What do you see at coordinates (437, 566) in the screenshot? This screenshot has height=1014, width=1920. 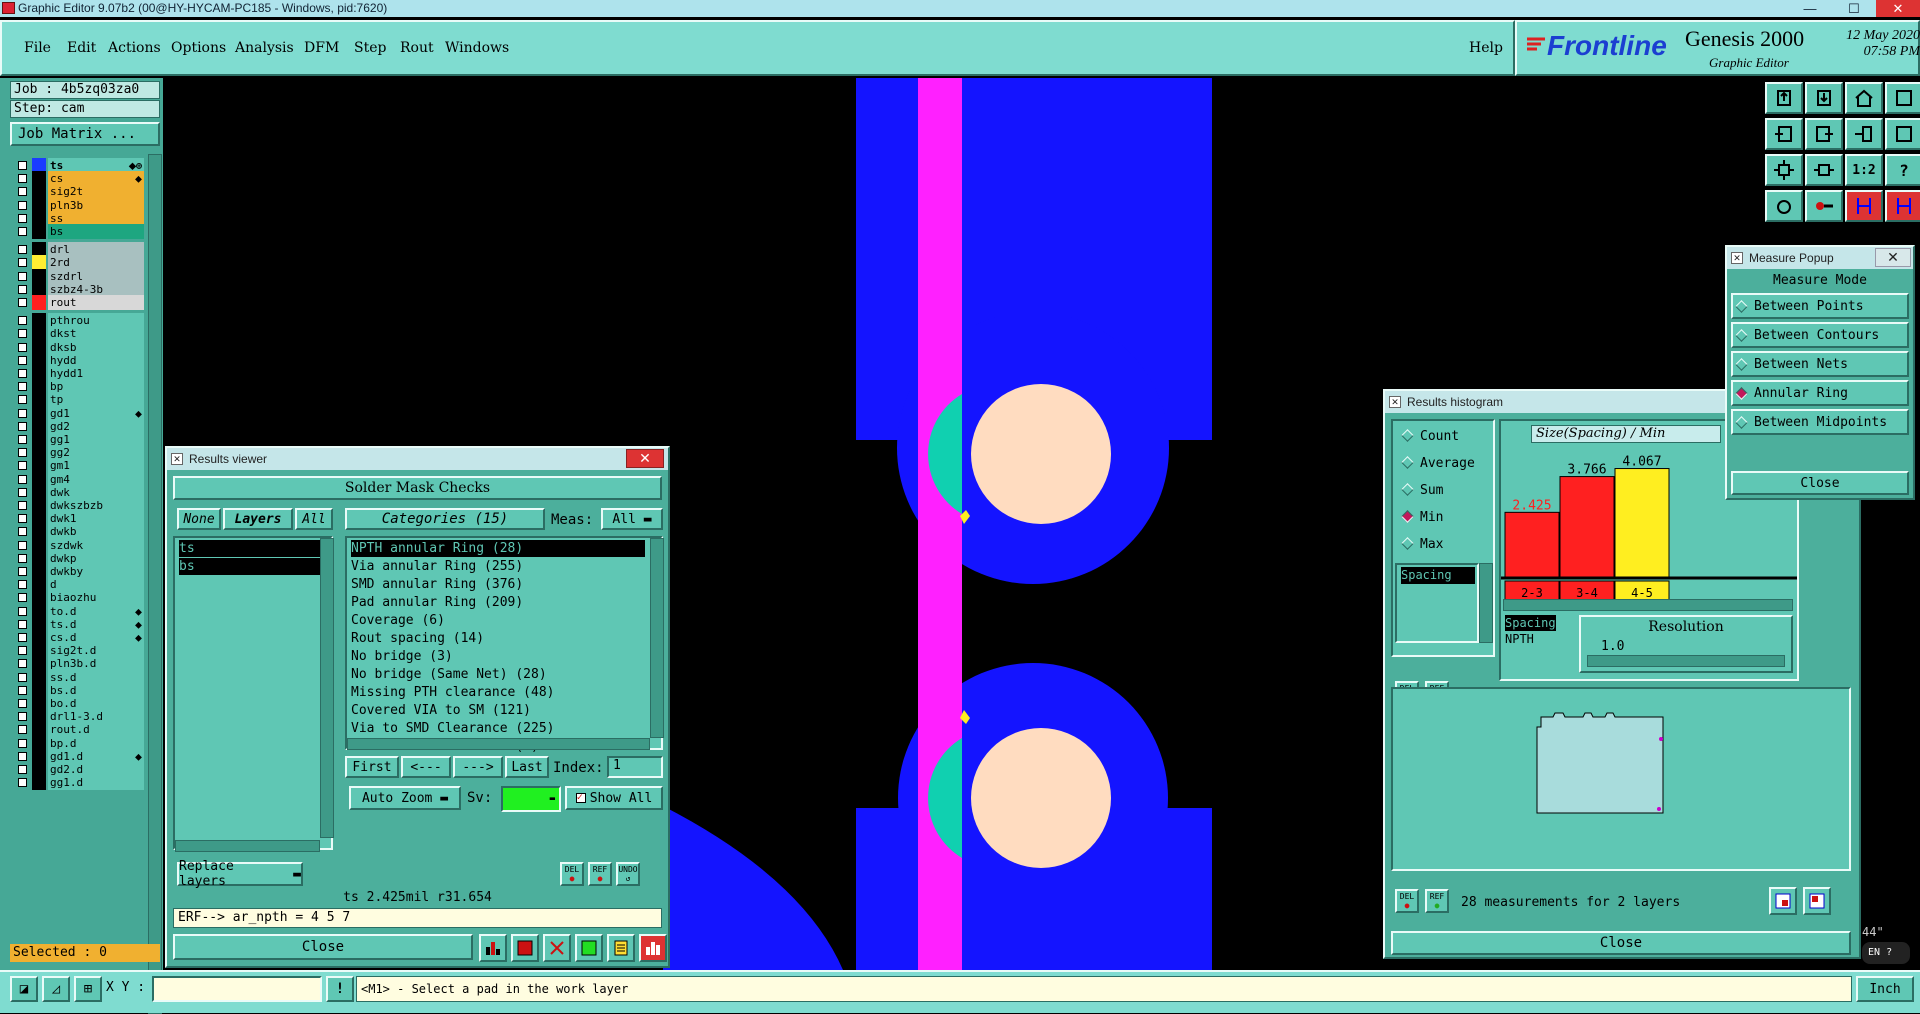 I see `category-item: Via annular Ring (255)` at bounding box center [437, 566].